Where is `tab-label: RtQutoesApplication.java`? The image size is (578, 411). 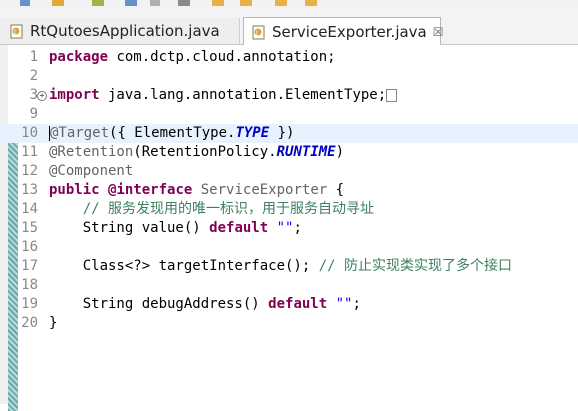
tab-label: RtQutoesApplication.java is located at coordinates (125, 31).